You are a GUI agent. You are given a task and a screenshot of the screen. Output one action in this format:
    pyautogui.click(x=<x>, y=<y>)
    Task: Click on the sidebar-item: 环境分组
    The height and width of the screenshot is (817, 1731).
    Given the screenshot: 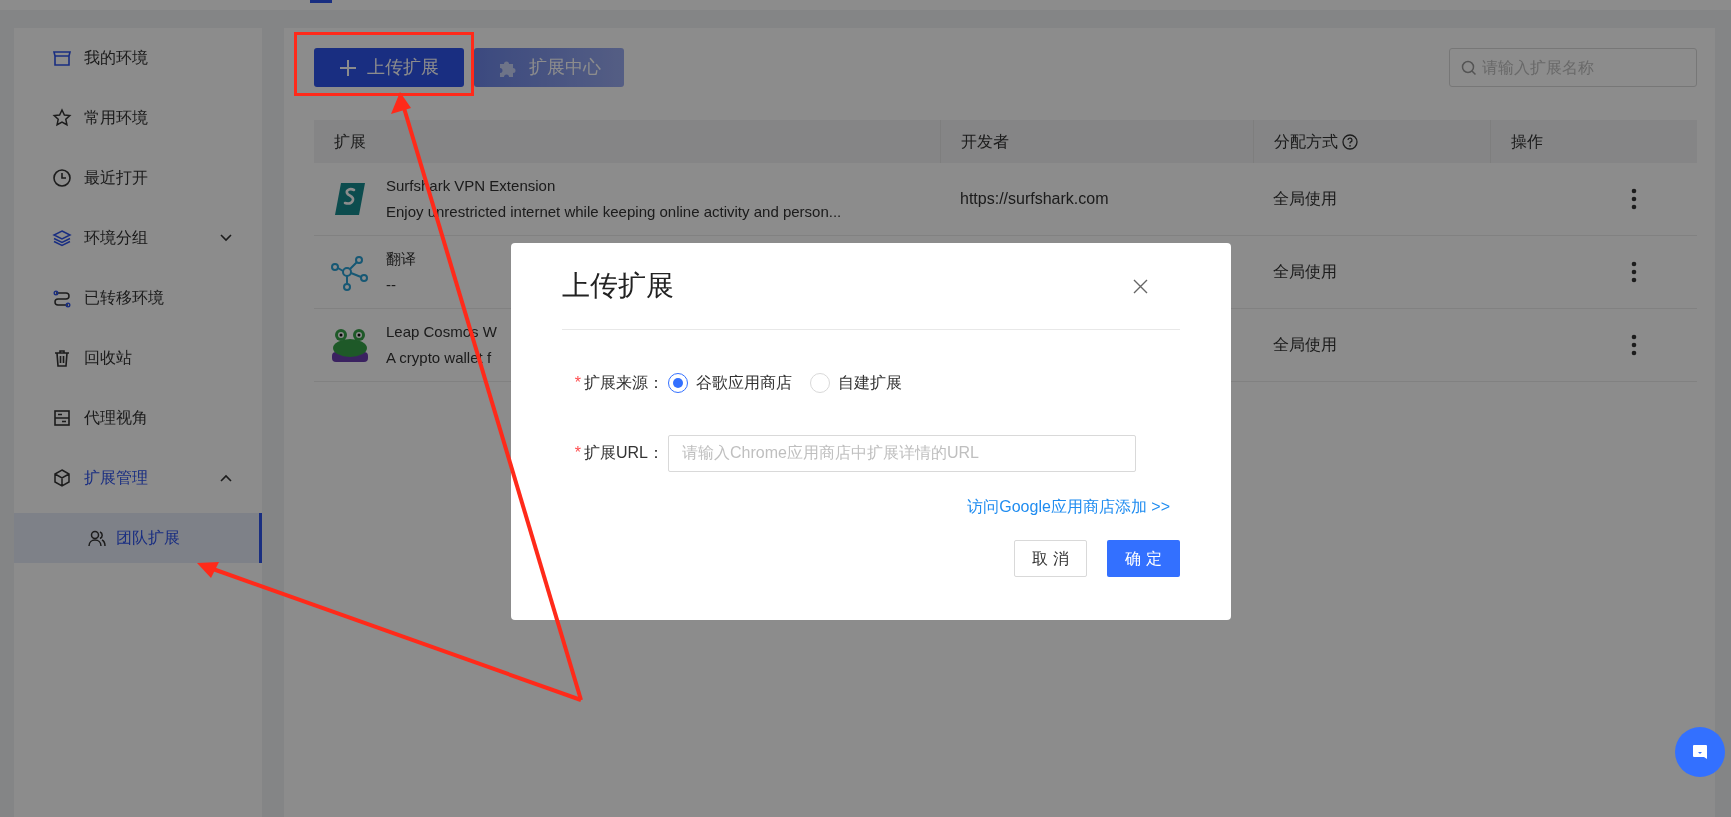 What is the action you would take?
    pyautogui.click(x=138, y=238)
    